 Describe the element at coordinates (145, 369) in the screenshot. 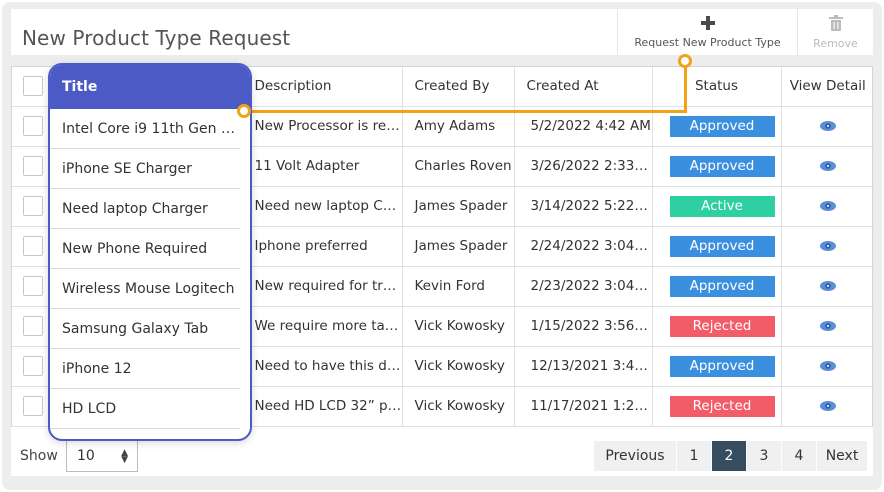

I see `callout-title-item: iPhone 12` at that location.